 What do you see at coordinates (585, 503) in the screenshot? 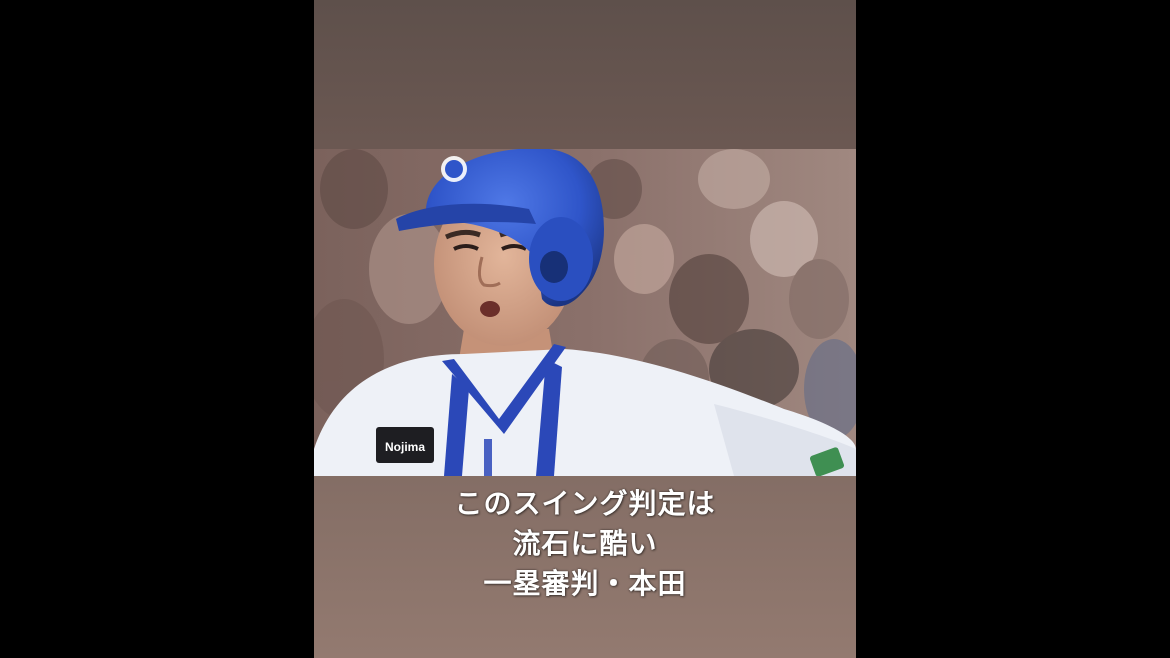
I see `caption-line-1: このスイング判定は` at bounding box center [585, 503].